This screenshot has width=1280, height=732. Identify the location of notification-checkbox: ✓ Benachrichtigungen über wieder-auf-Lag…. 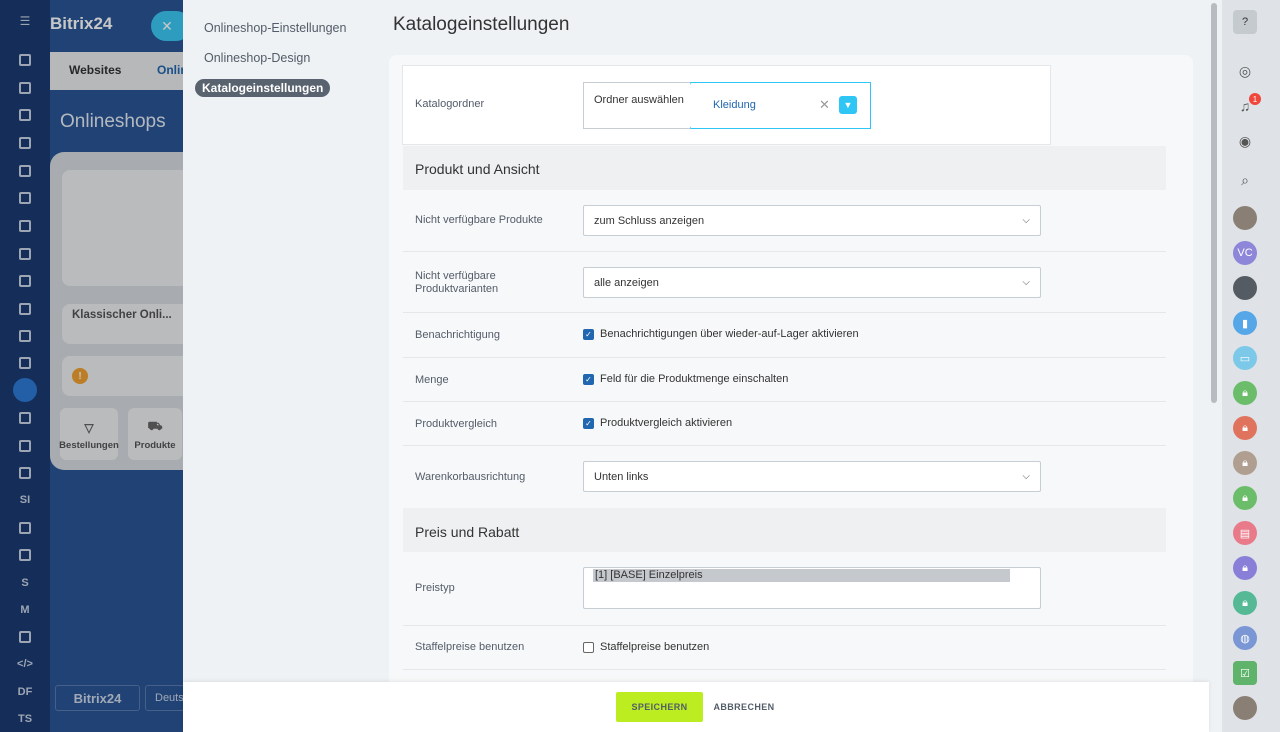
(721, 334).